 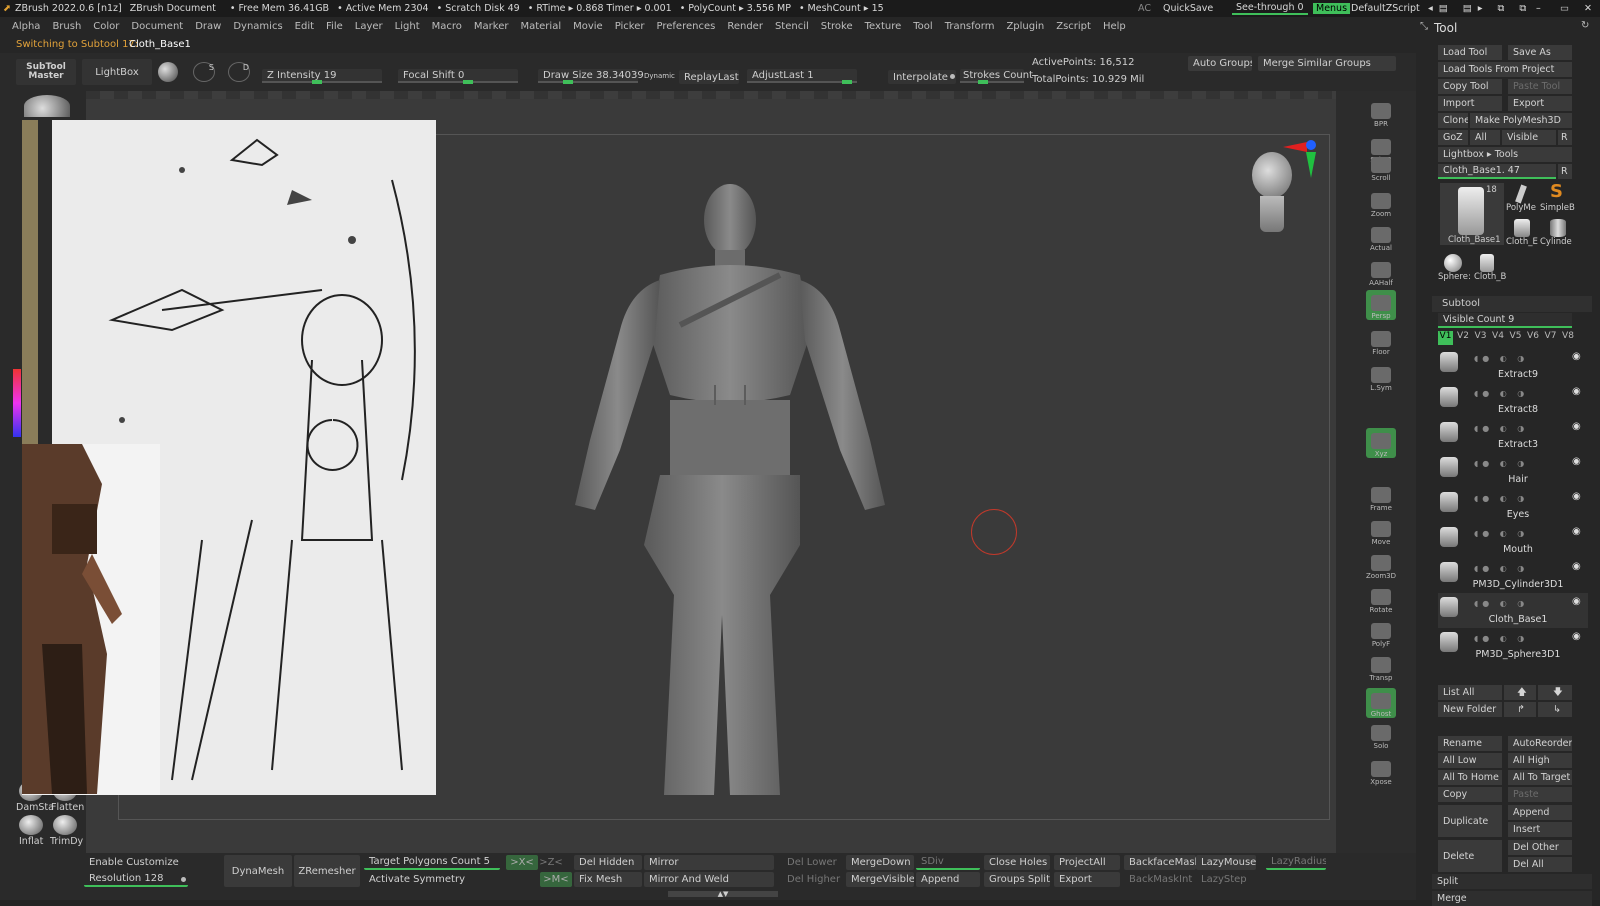 I want to click on resolution-slider: Resolution 128, so click(x=136, y=879).